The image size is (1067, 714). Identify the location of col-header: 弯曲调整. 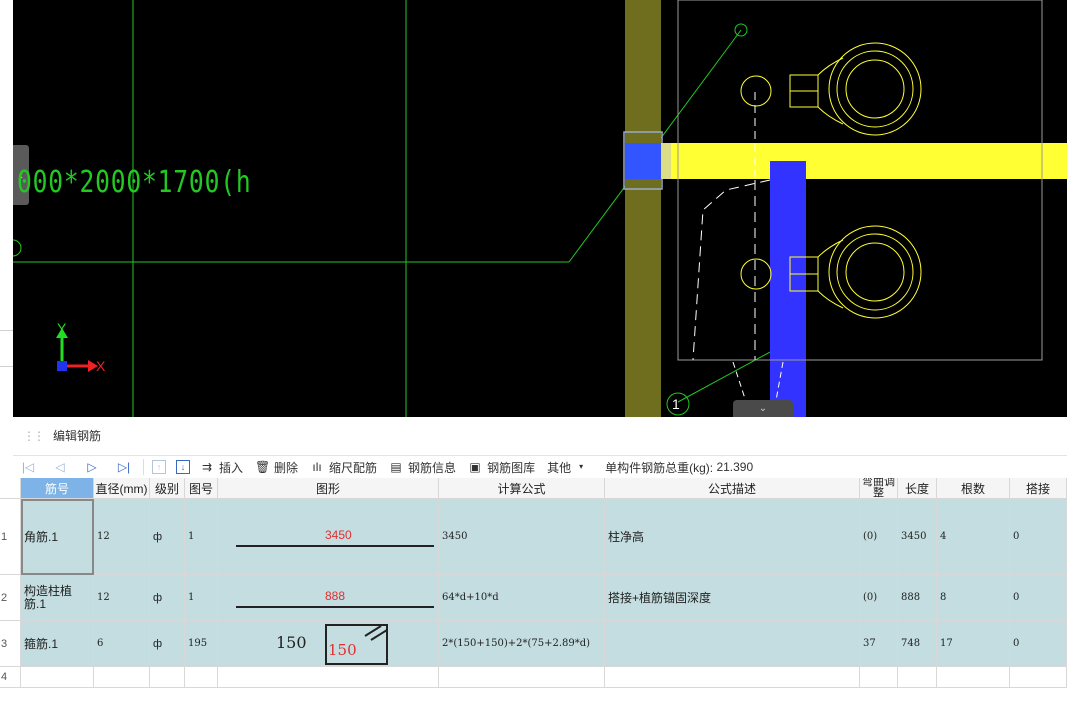
(879, 488).